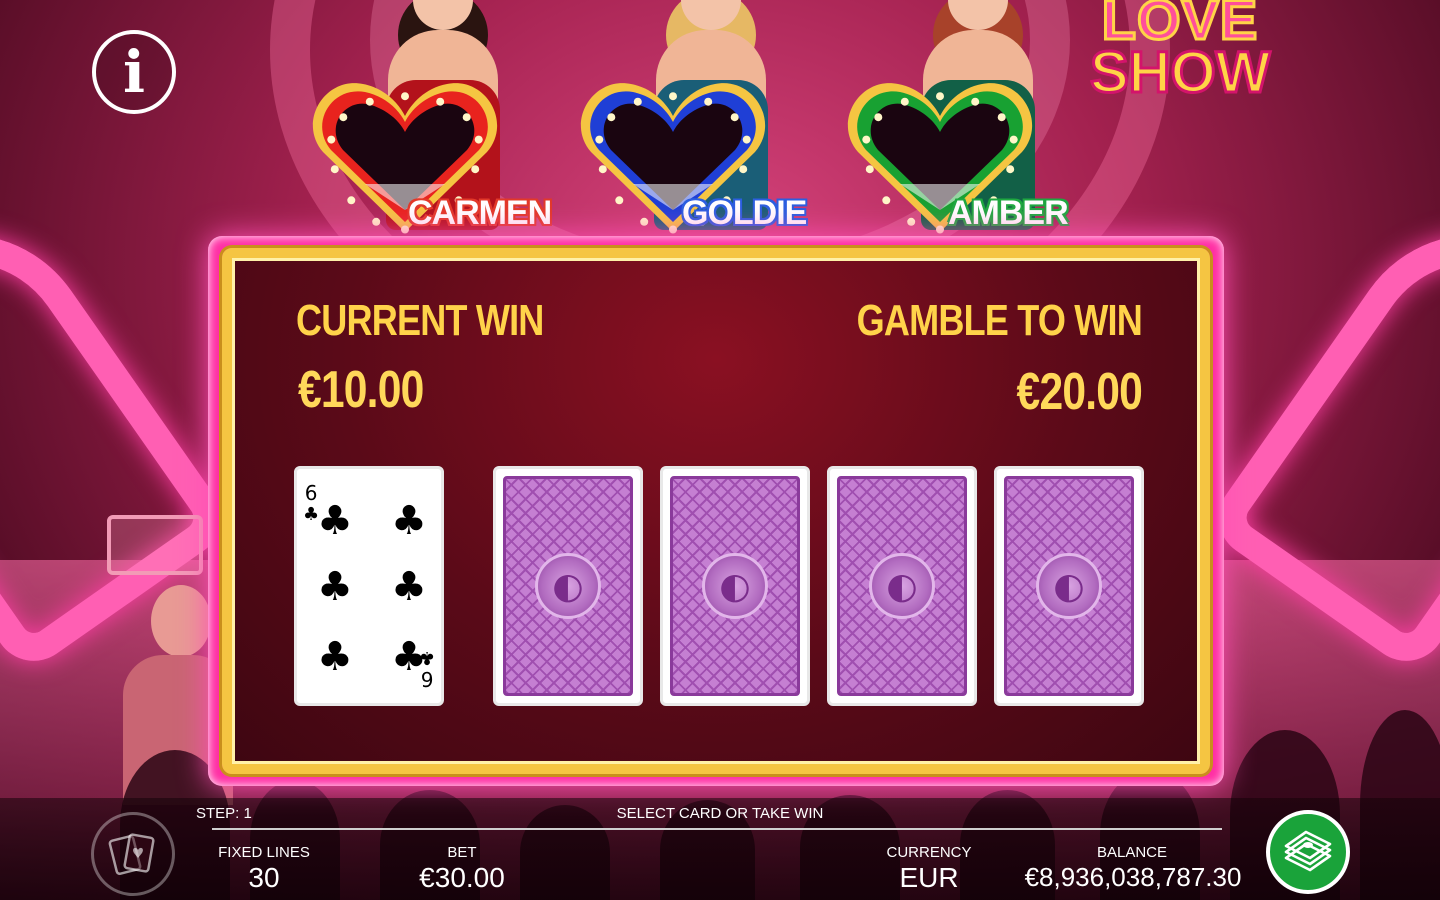 This screenshot has width=1440, height=900. I want to click on balance-label: BALANCE, so click(1132, 852).